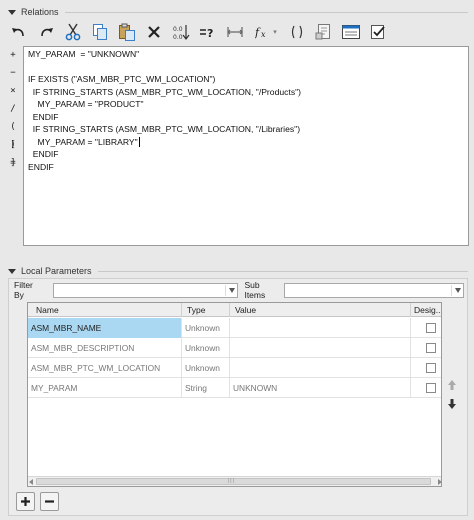 This screenshot has height=520, width=474. I want to click on local-parameters-title: Local Parameters, so click(56, 271).